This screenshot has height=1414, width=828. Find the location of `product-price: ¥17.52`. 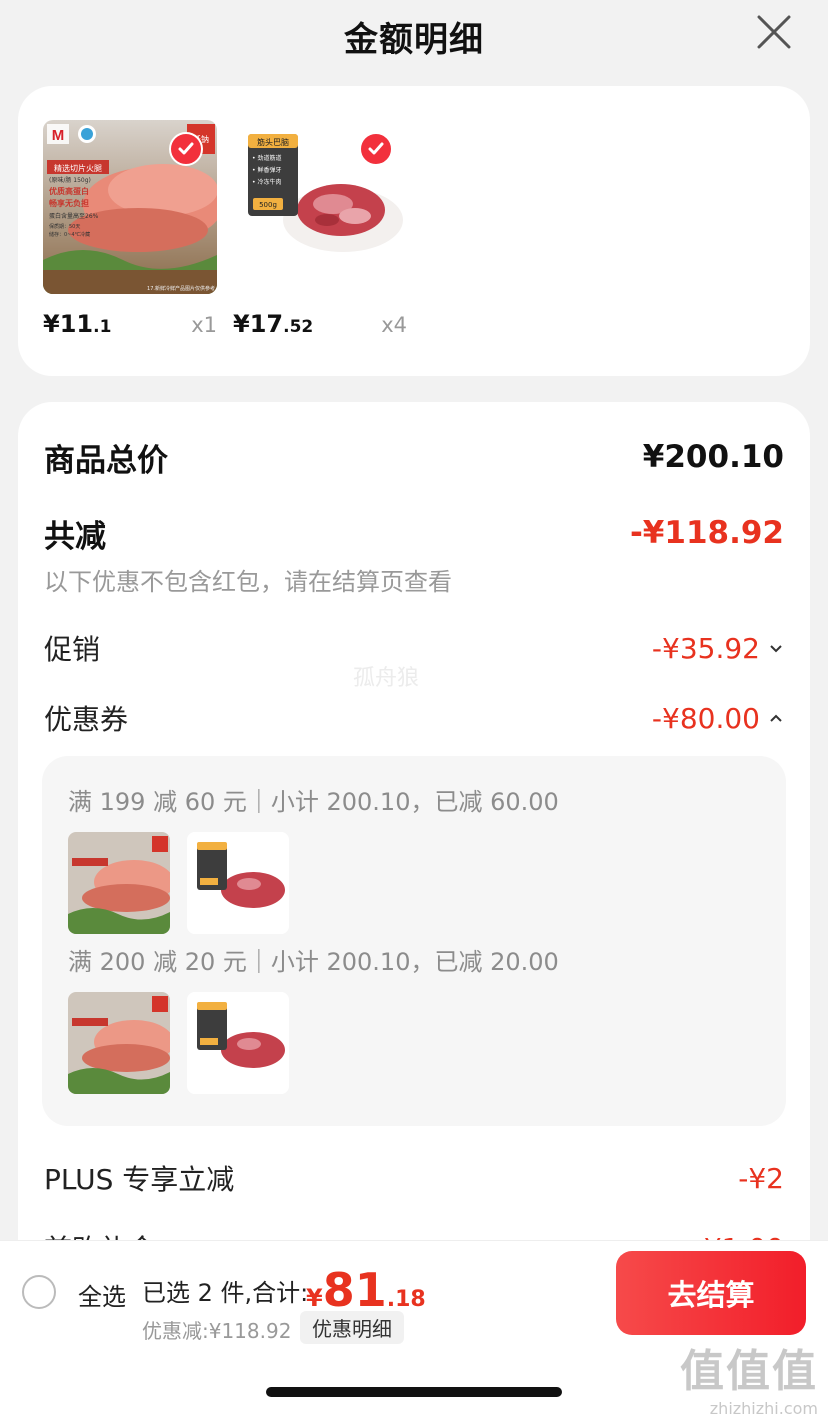

product-price: ¥17.52 is located at coordinates (273, 324).